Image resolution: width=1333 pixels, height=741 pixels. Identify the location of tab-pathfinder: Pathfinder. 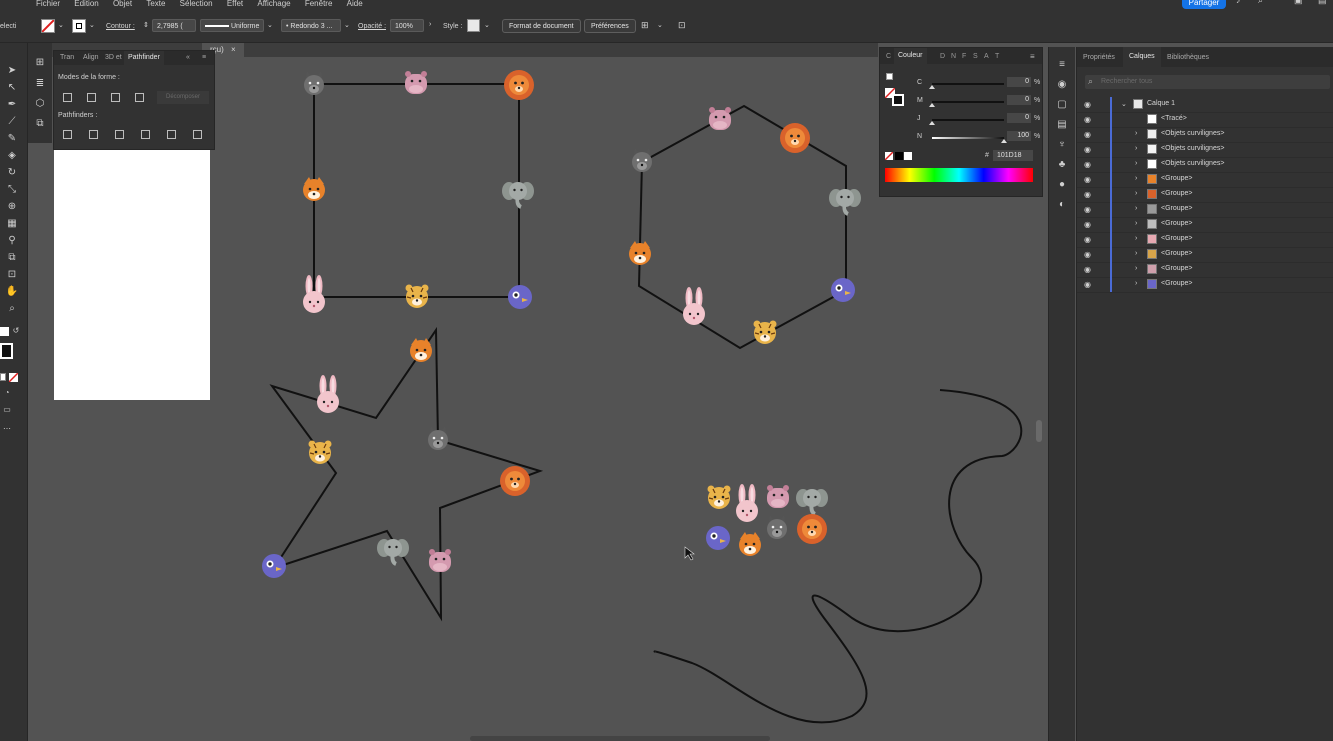
(144, 58).